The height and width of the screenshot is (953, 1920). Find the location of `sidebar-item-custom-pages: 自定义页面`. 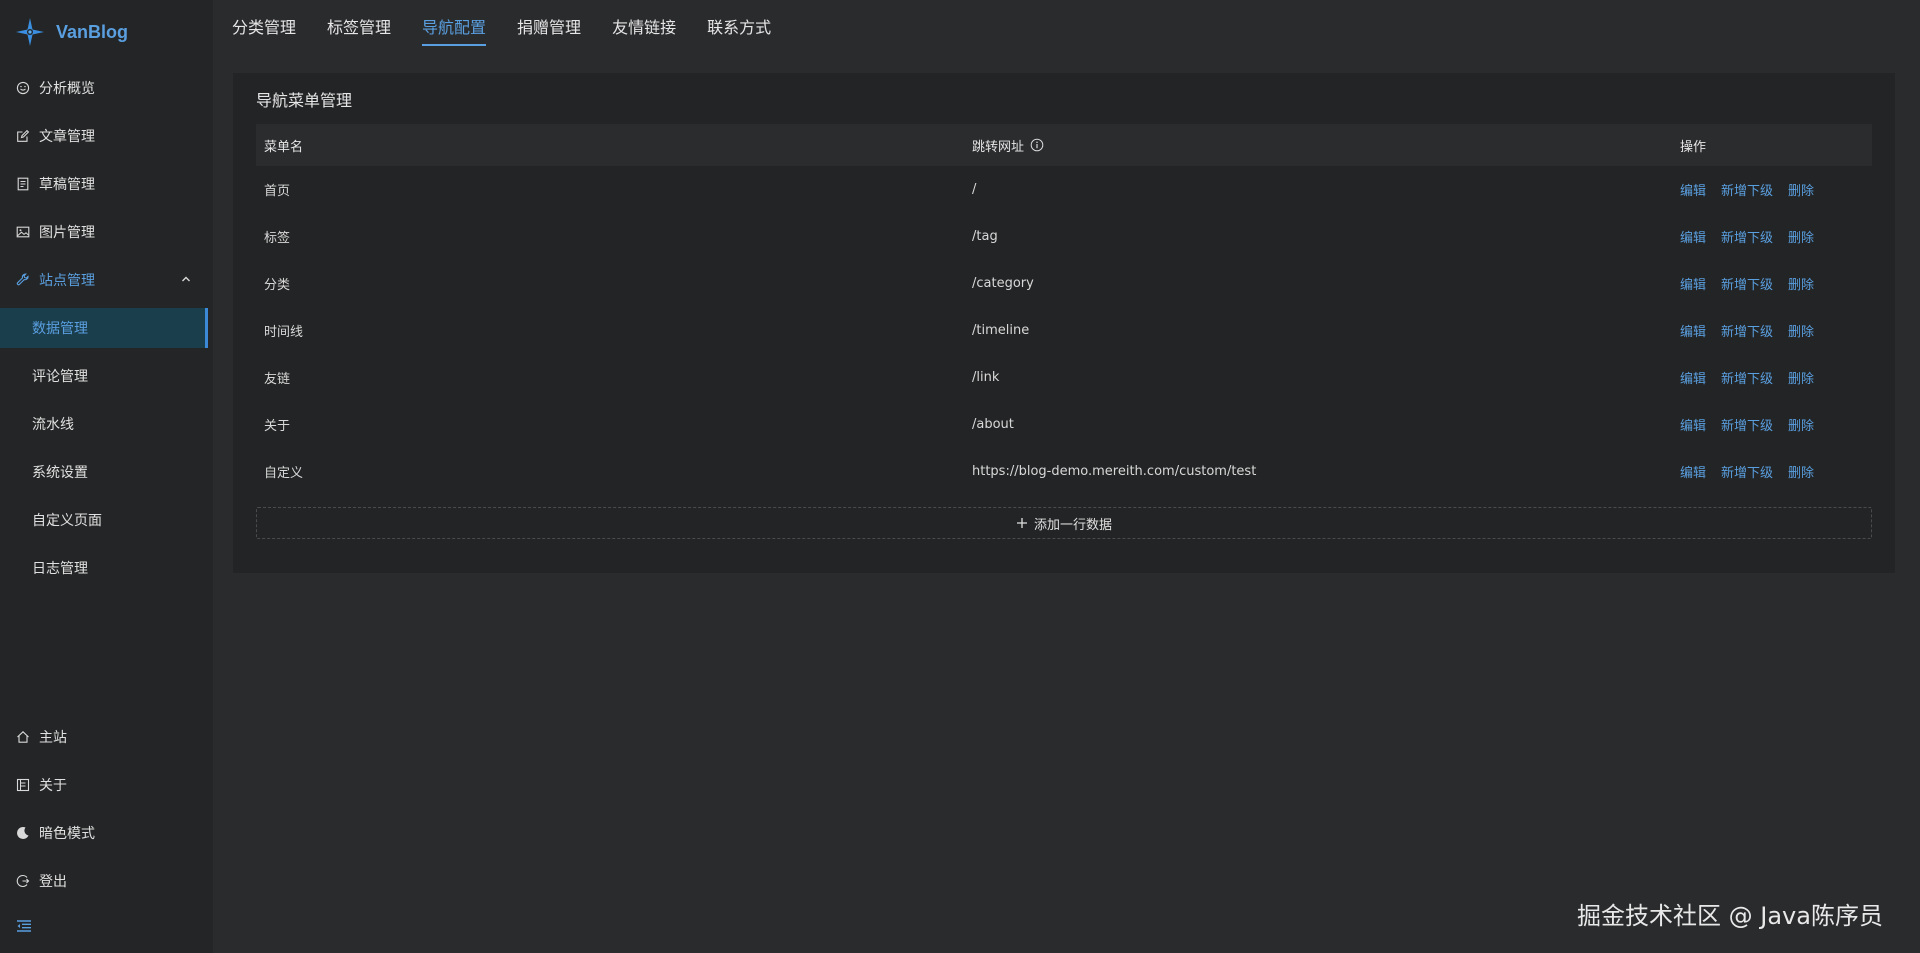

sidebar-item-custom-pages: 自定义页面 is located at coordinates (104, 520).